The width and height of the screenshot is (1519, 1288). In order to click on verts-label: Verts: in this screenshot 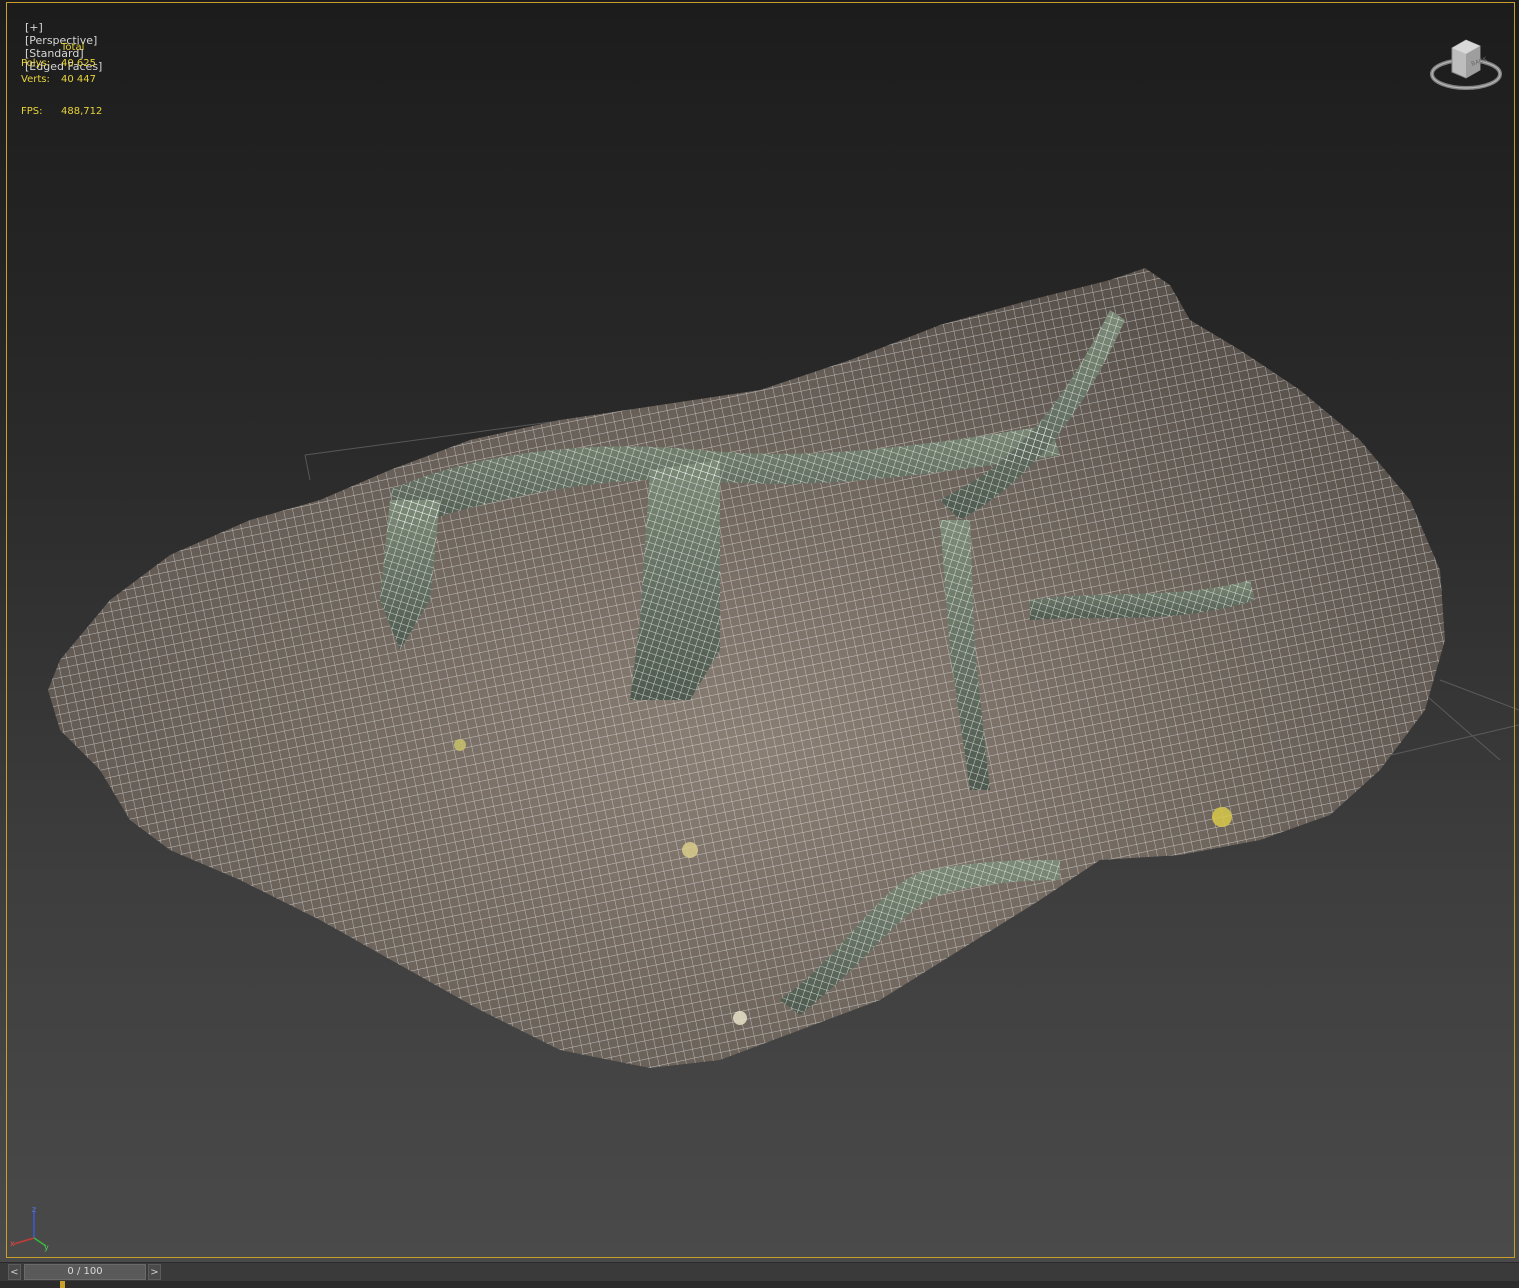, I will do `click(35, 79)`.